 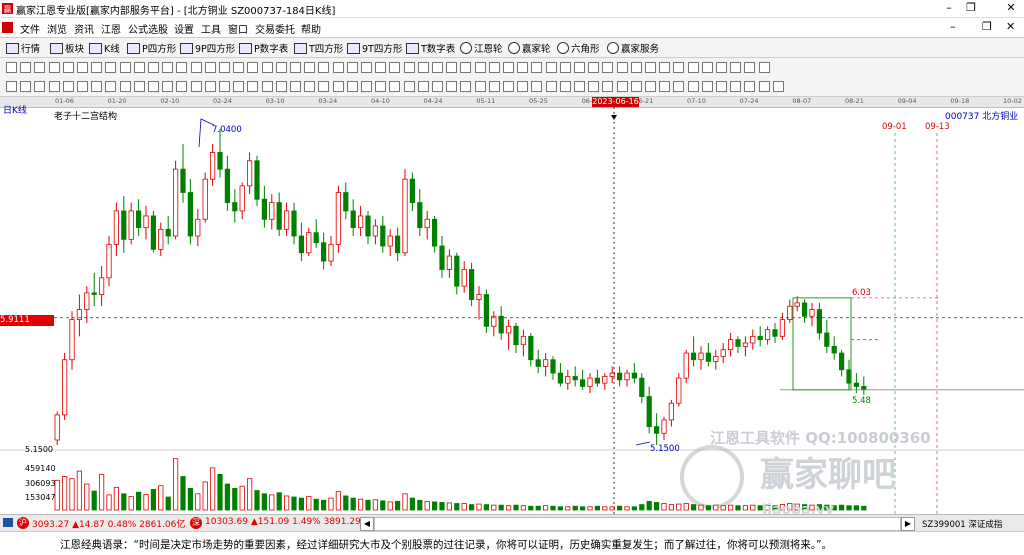 What do you see at coordinates (11, 86) in the screenshot?
I see `analysis-tool-1-icon` at bounding box center [11, 86].